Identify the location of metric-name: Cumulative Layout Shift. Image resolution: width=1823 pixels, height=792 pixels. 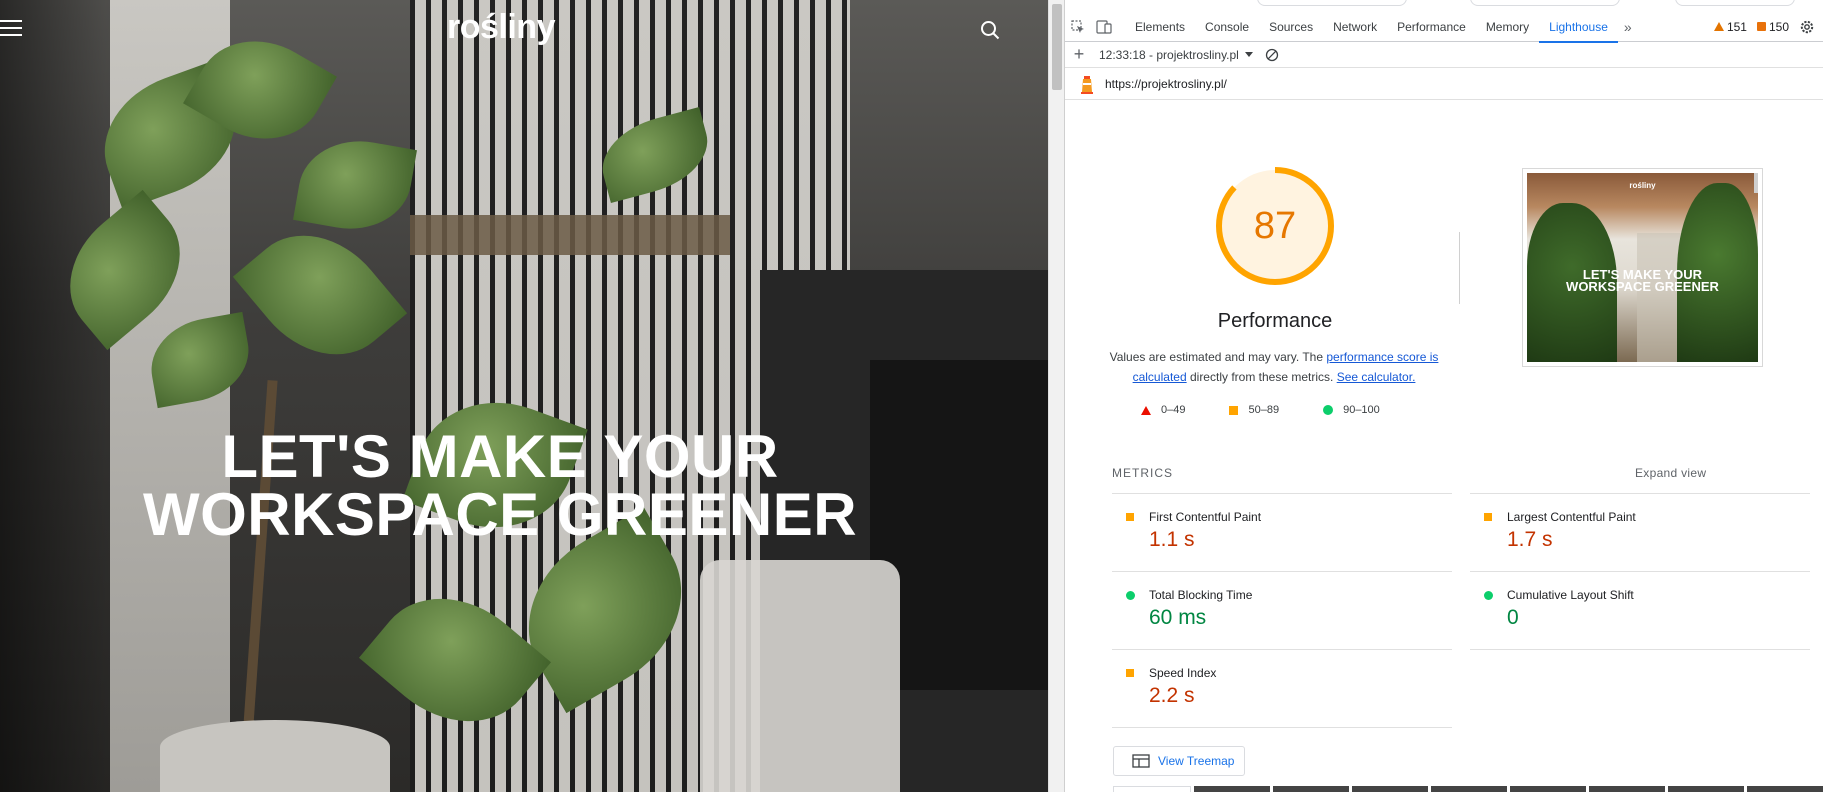
(1570, 595).